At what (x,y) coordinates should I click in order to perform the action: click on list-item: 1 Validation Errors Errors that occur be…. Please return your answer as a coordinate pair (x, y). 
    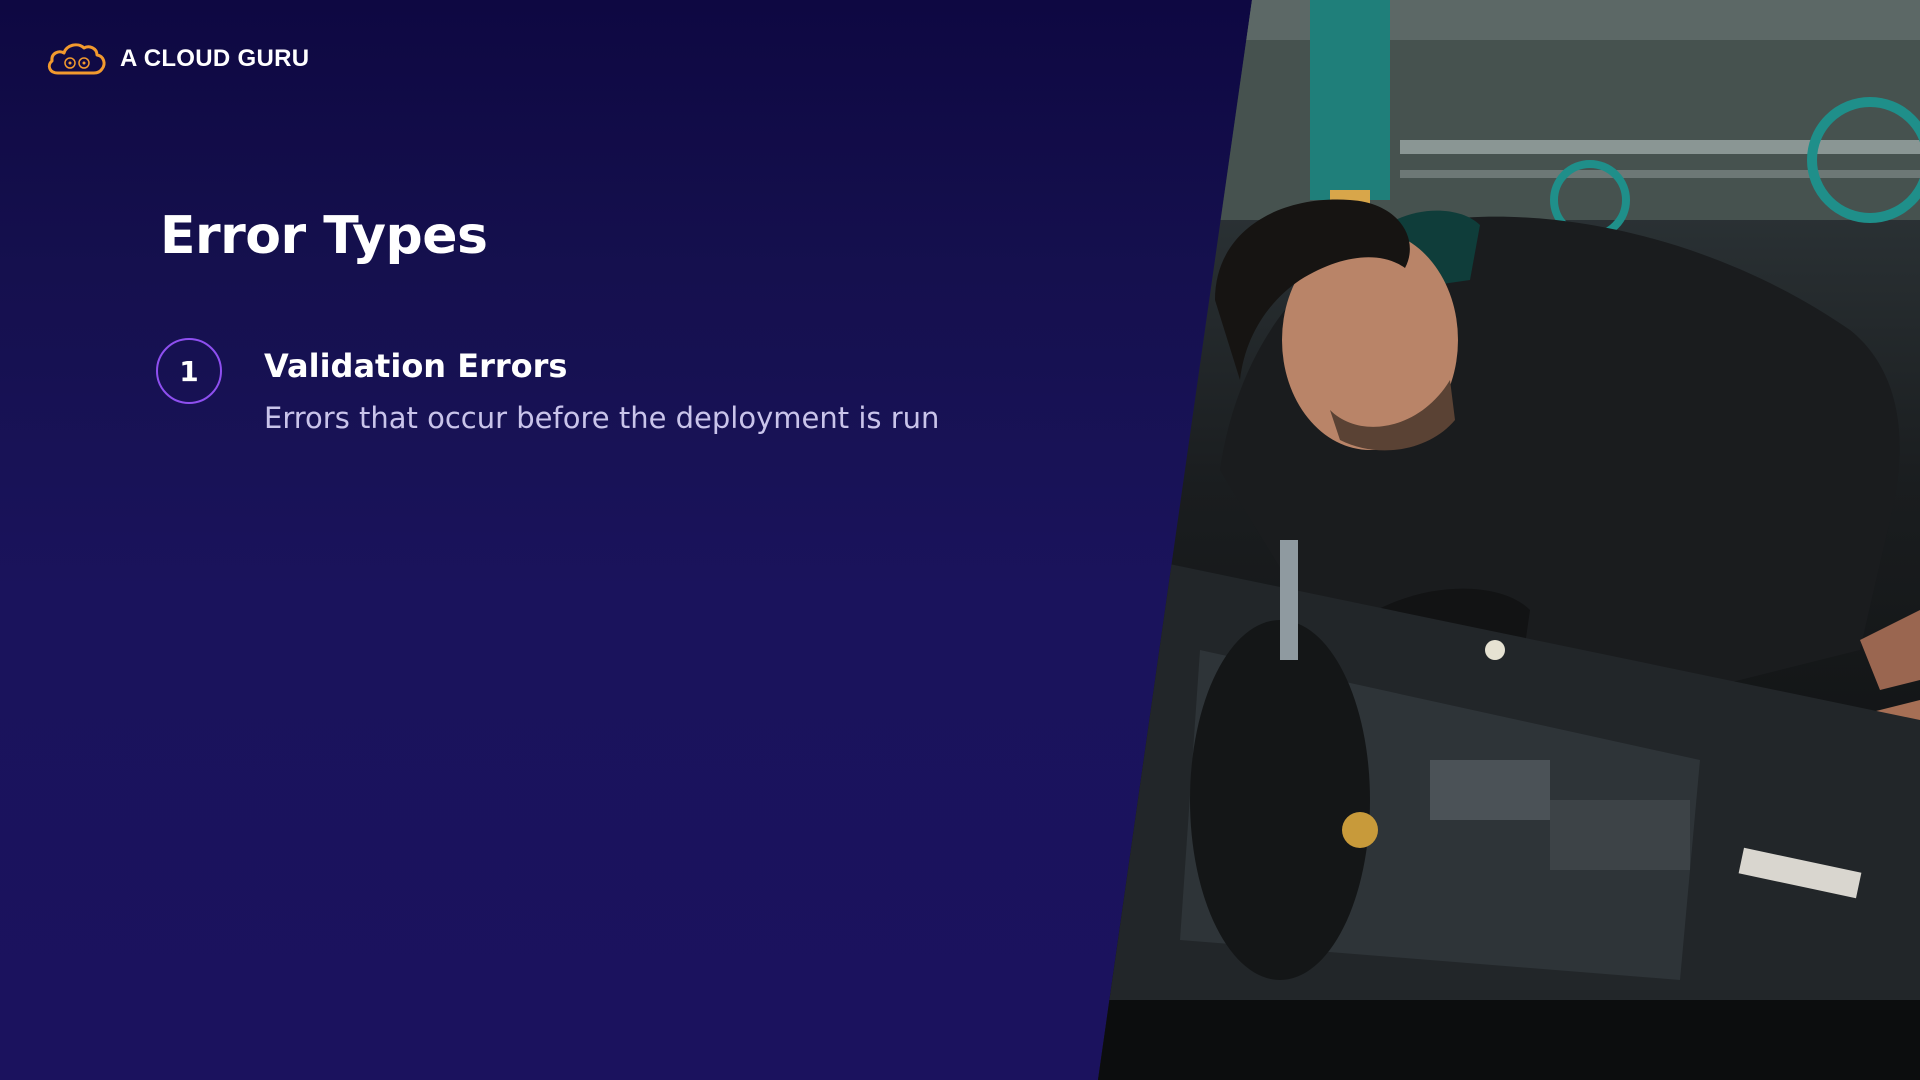
    Looking at the image, I should click on (547, 388).